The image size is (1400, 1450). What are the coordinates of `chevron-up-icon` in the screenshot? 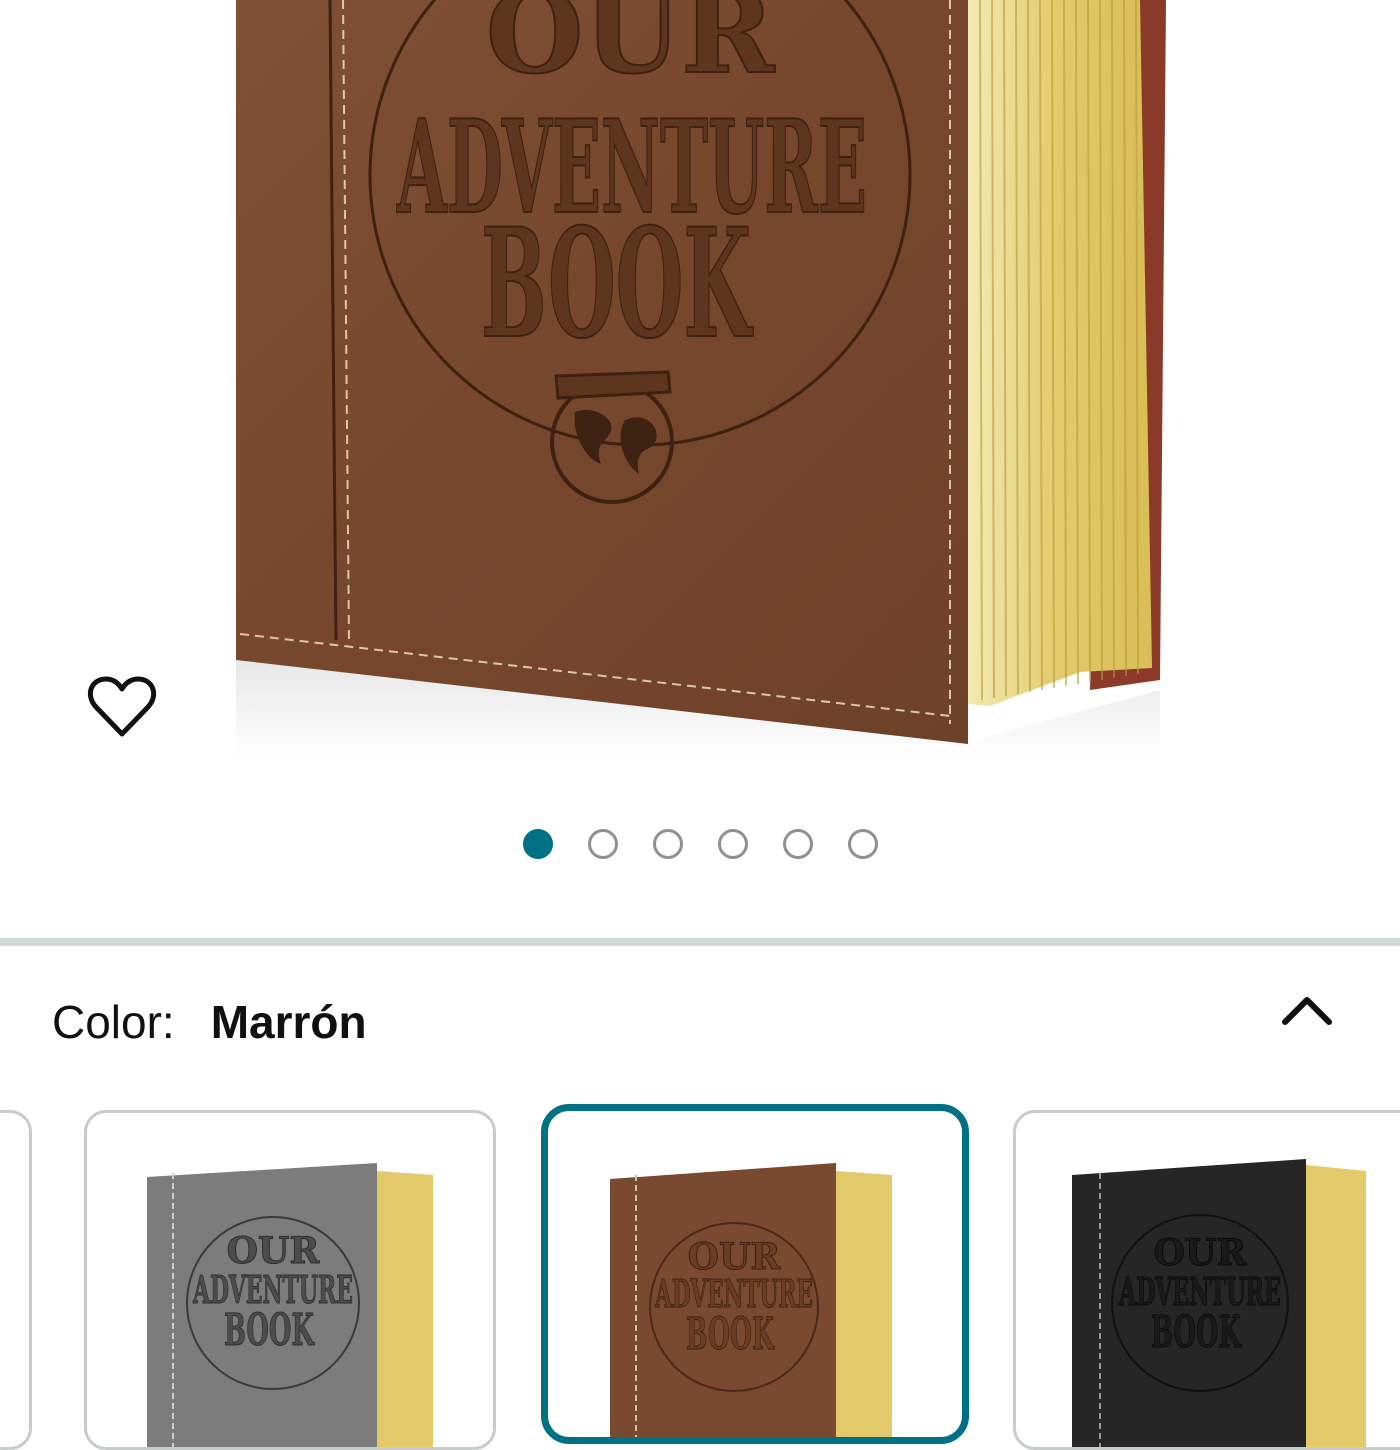 It's located at (1307, 1011).